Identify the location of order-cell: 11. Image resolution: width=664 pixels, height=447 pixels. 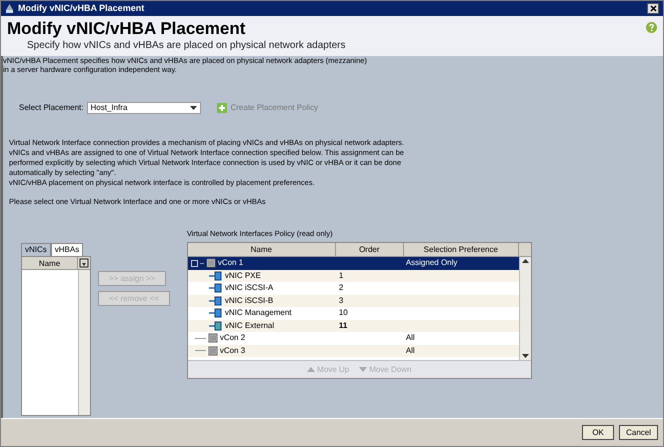
(343, 325).